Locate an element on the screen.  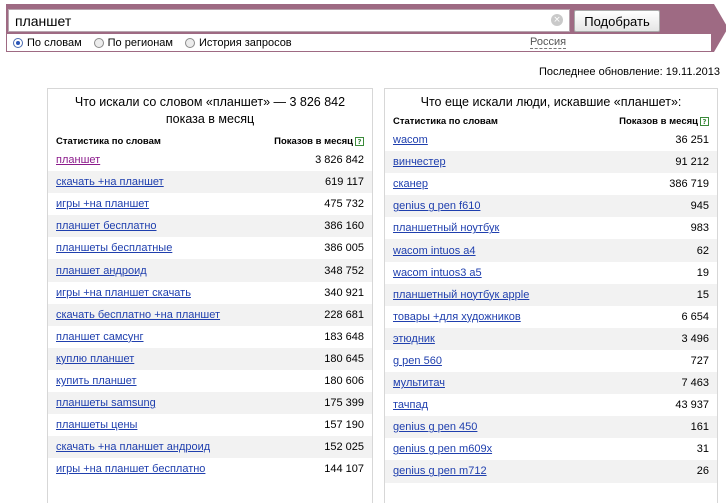
table-row: wacom intuos3 a5 19 is located at coordinates (551, 272).